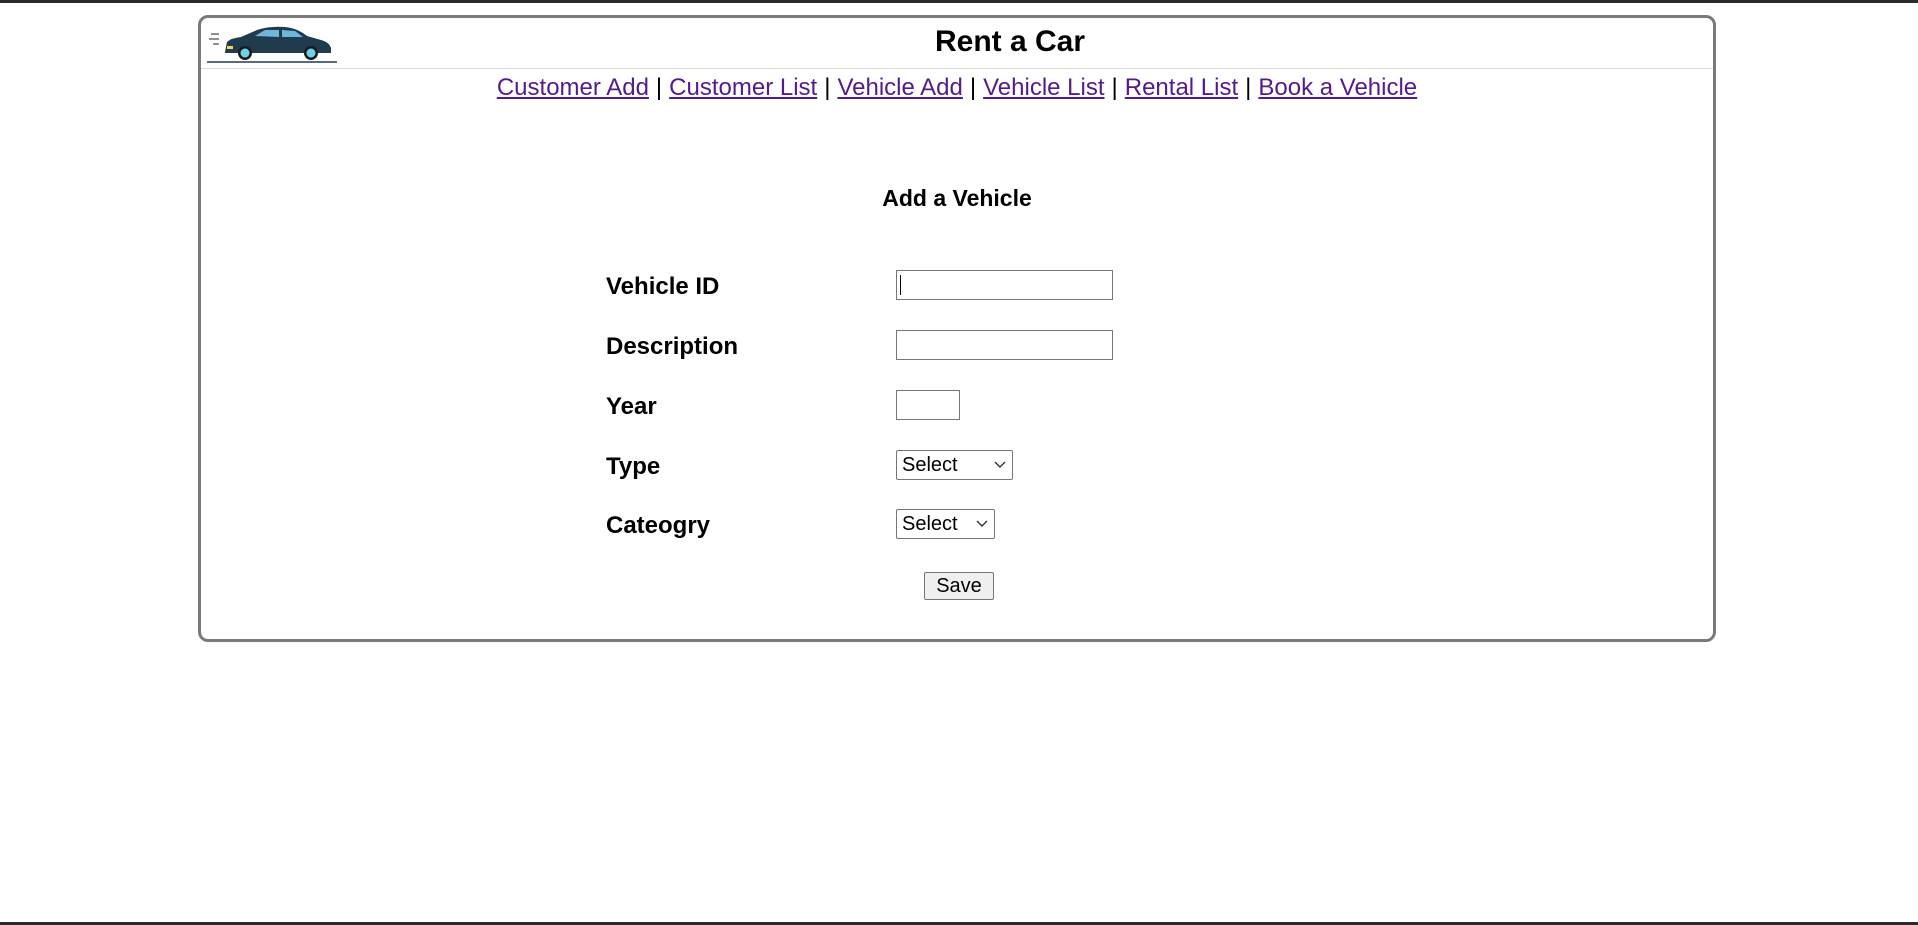 Image resolution: width=1918 pixels, height=925 pixels. I want to click on vehicle-id-input, so click(1004, 285).